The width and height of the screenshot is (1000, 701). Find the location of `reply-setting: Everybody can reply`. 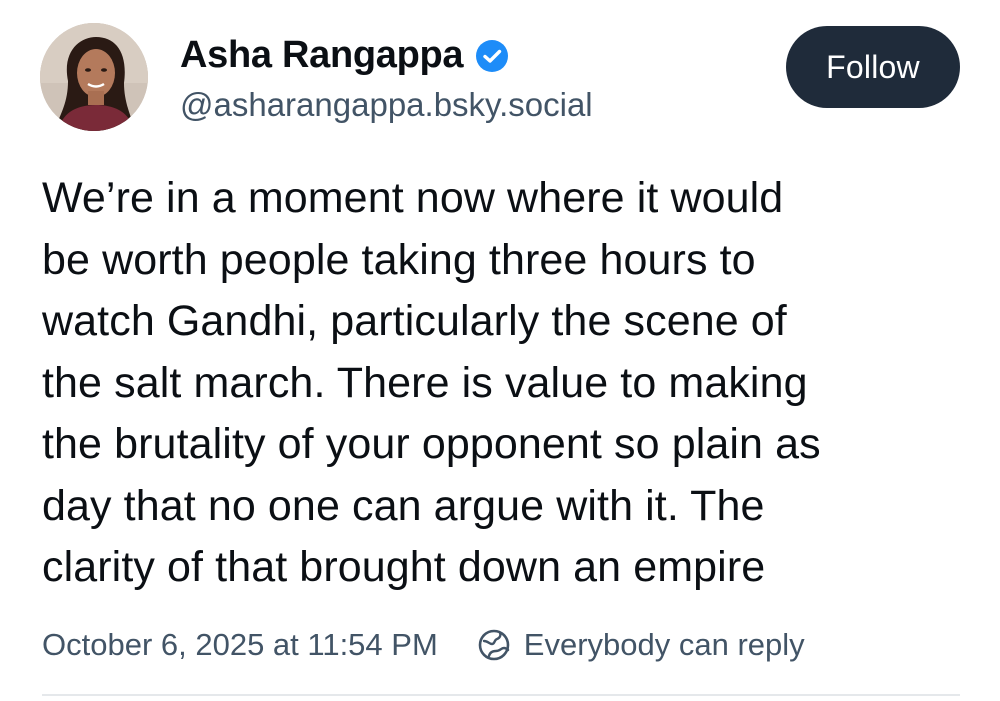

reply-setting: Everybody can reply is located at coordinates (640, 645).